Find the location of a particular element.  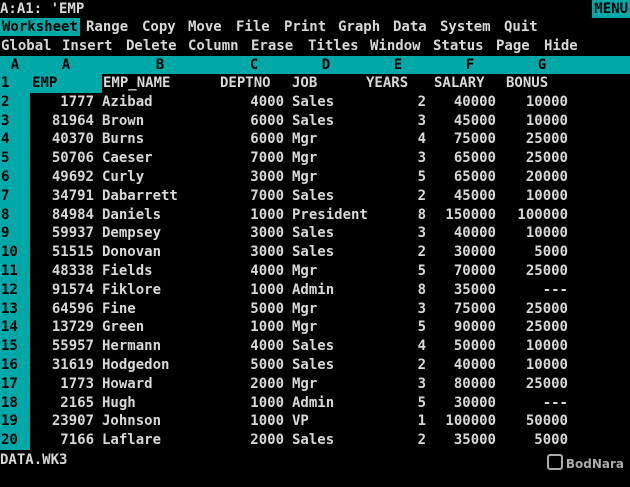

row-number: 15 is located at coordinates (15, 346).